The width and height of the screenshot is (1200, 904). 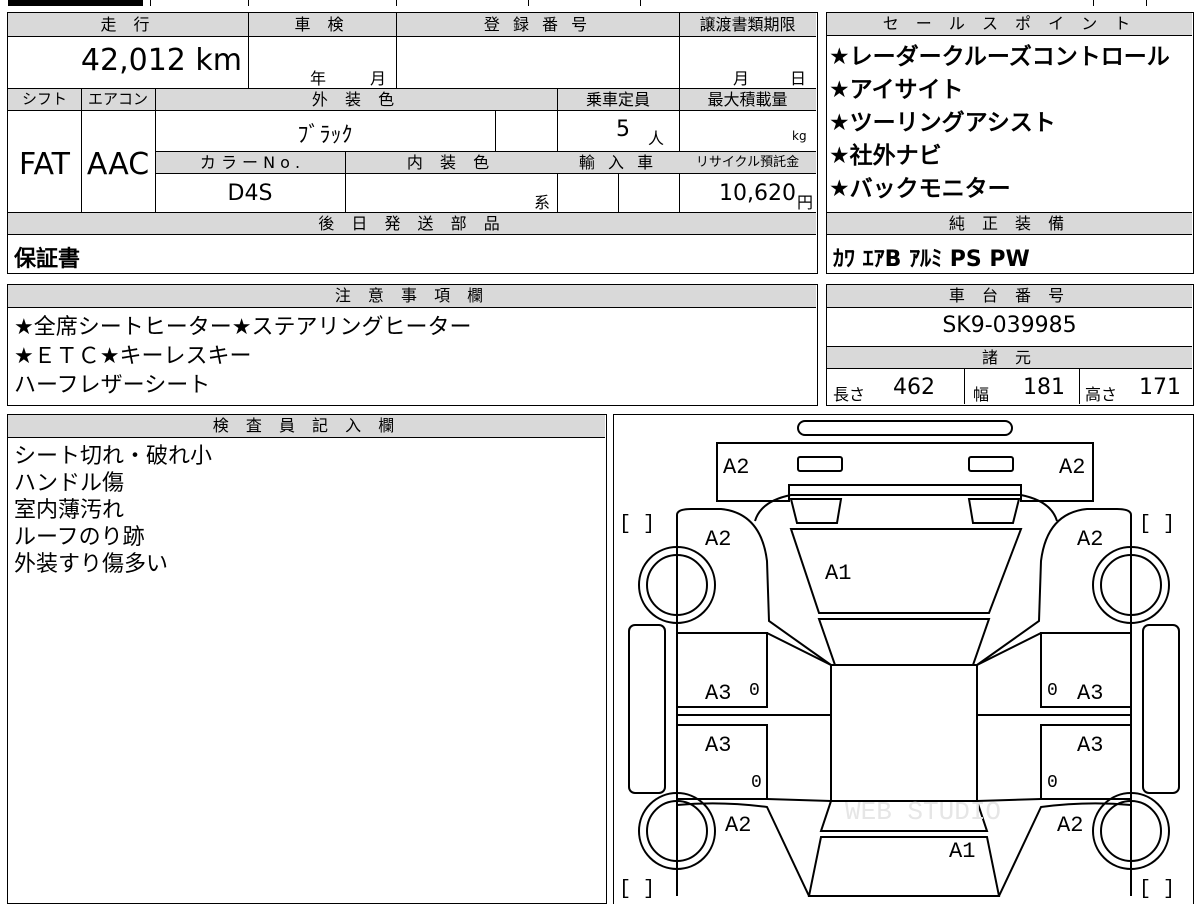 What do you see at coordinates (601, 4) in the screenshot?
I see `top-strip` at bounding box center [601, 4].